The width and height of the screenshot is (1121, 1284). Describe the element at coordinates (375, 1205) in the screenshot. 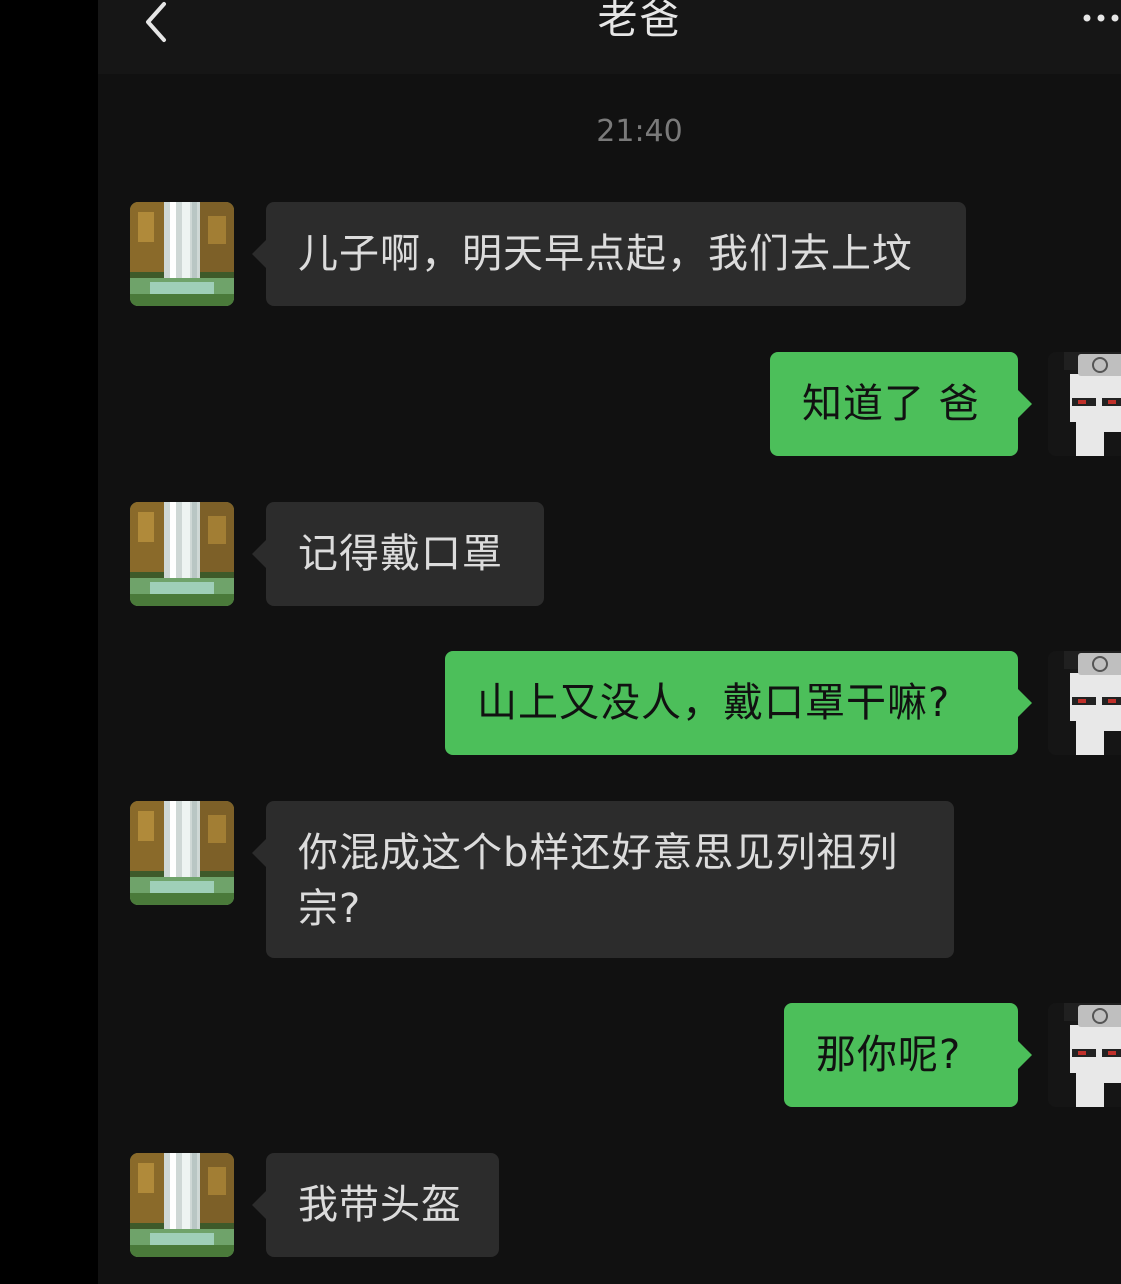

I see `incoming-message-bubble: 我带头盔` at that location.